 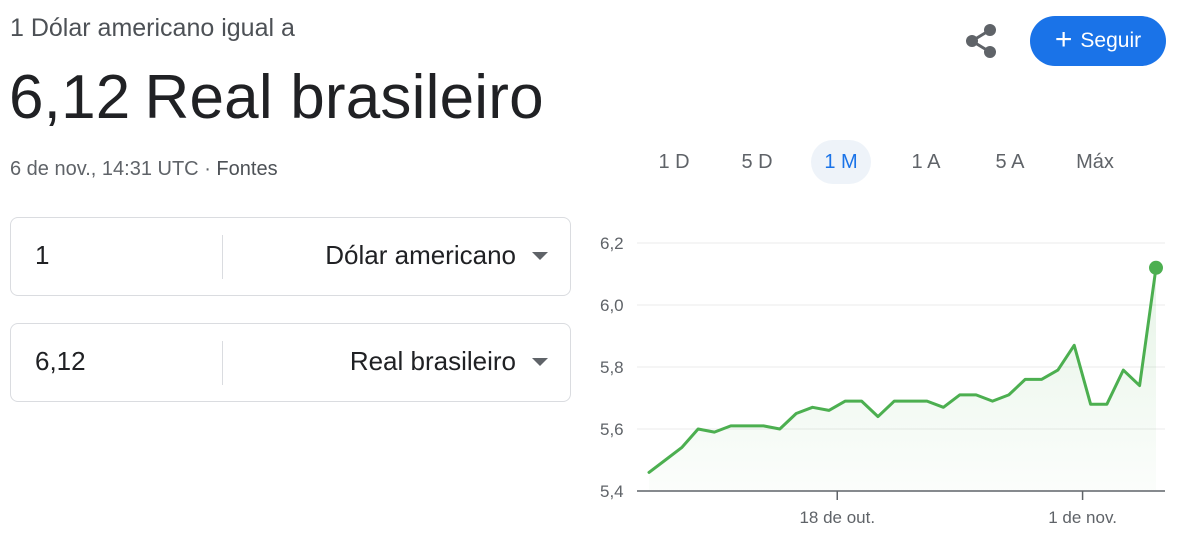 What do you see at coordinates (1063, 39) in the screenshot?
I see `plus-icon: +` at bounding box center [1063, 39].